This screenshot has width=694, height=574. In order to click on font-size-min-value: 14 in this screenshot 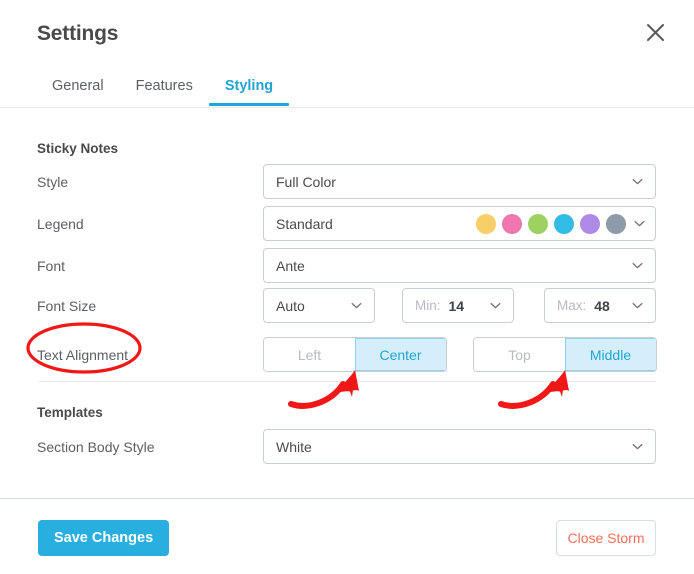, I will do `click(456, 305)`.